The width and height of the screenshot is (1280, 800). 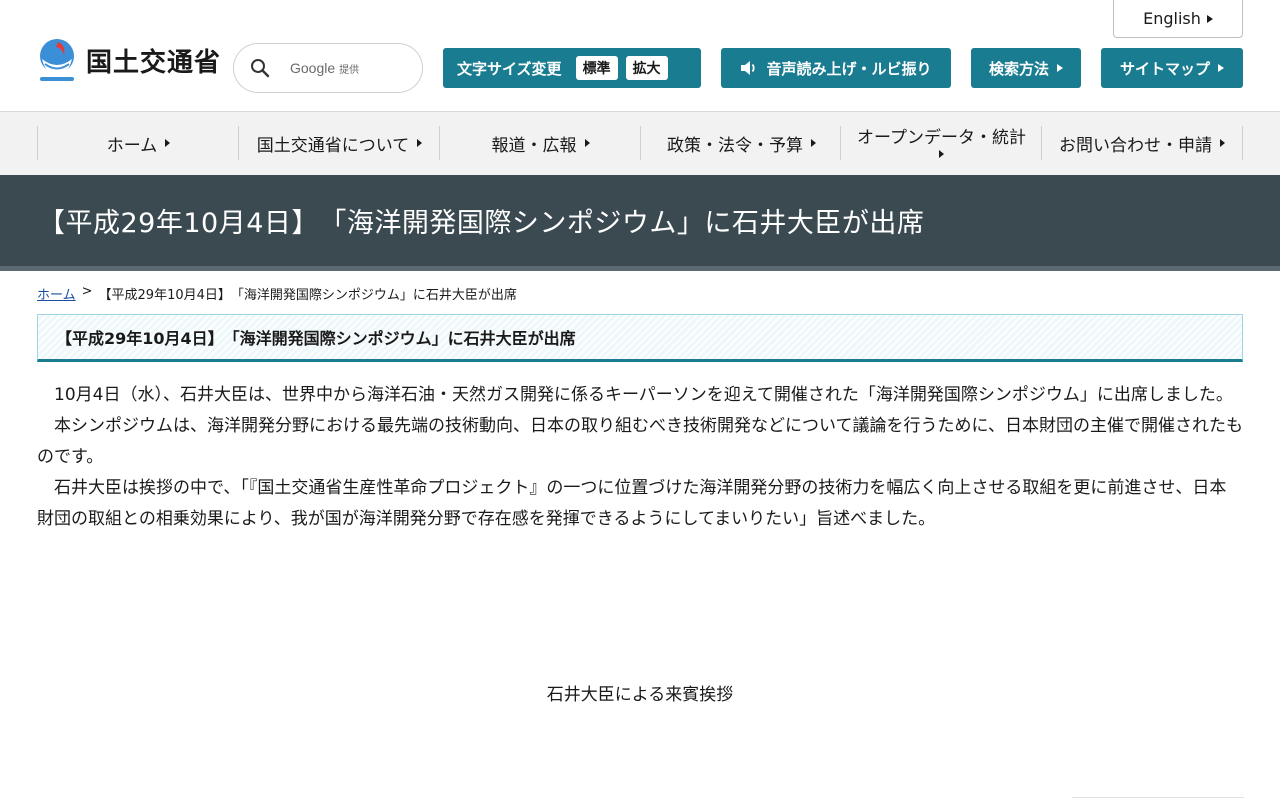 I want to click on nav-item-press: 報道・広報, so click(x=540, y=143).